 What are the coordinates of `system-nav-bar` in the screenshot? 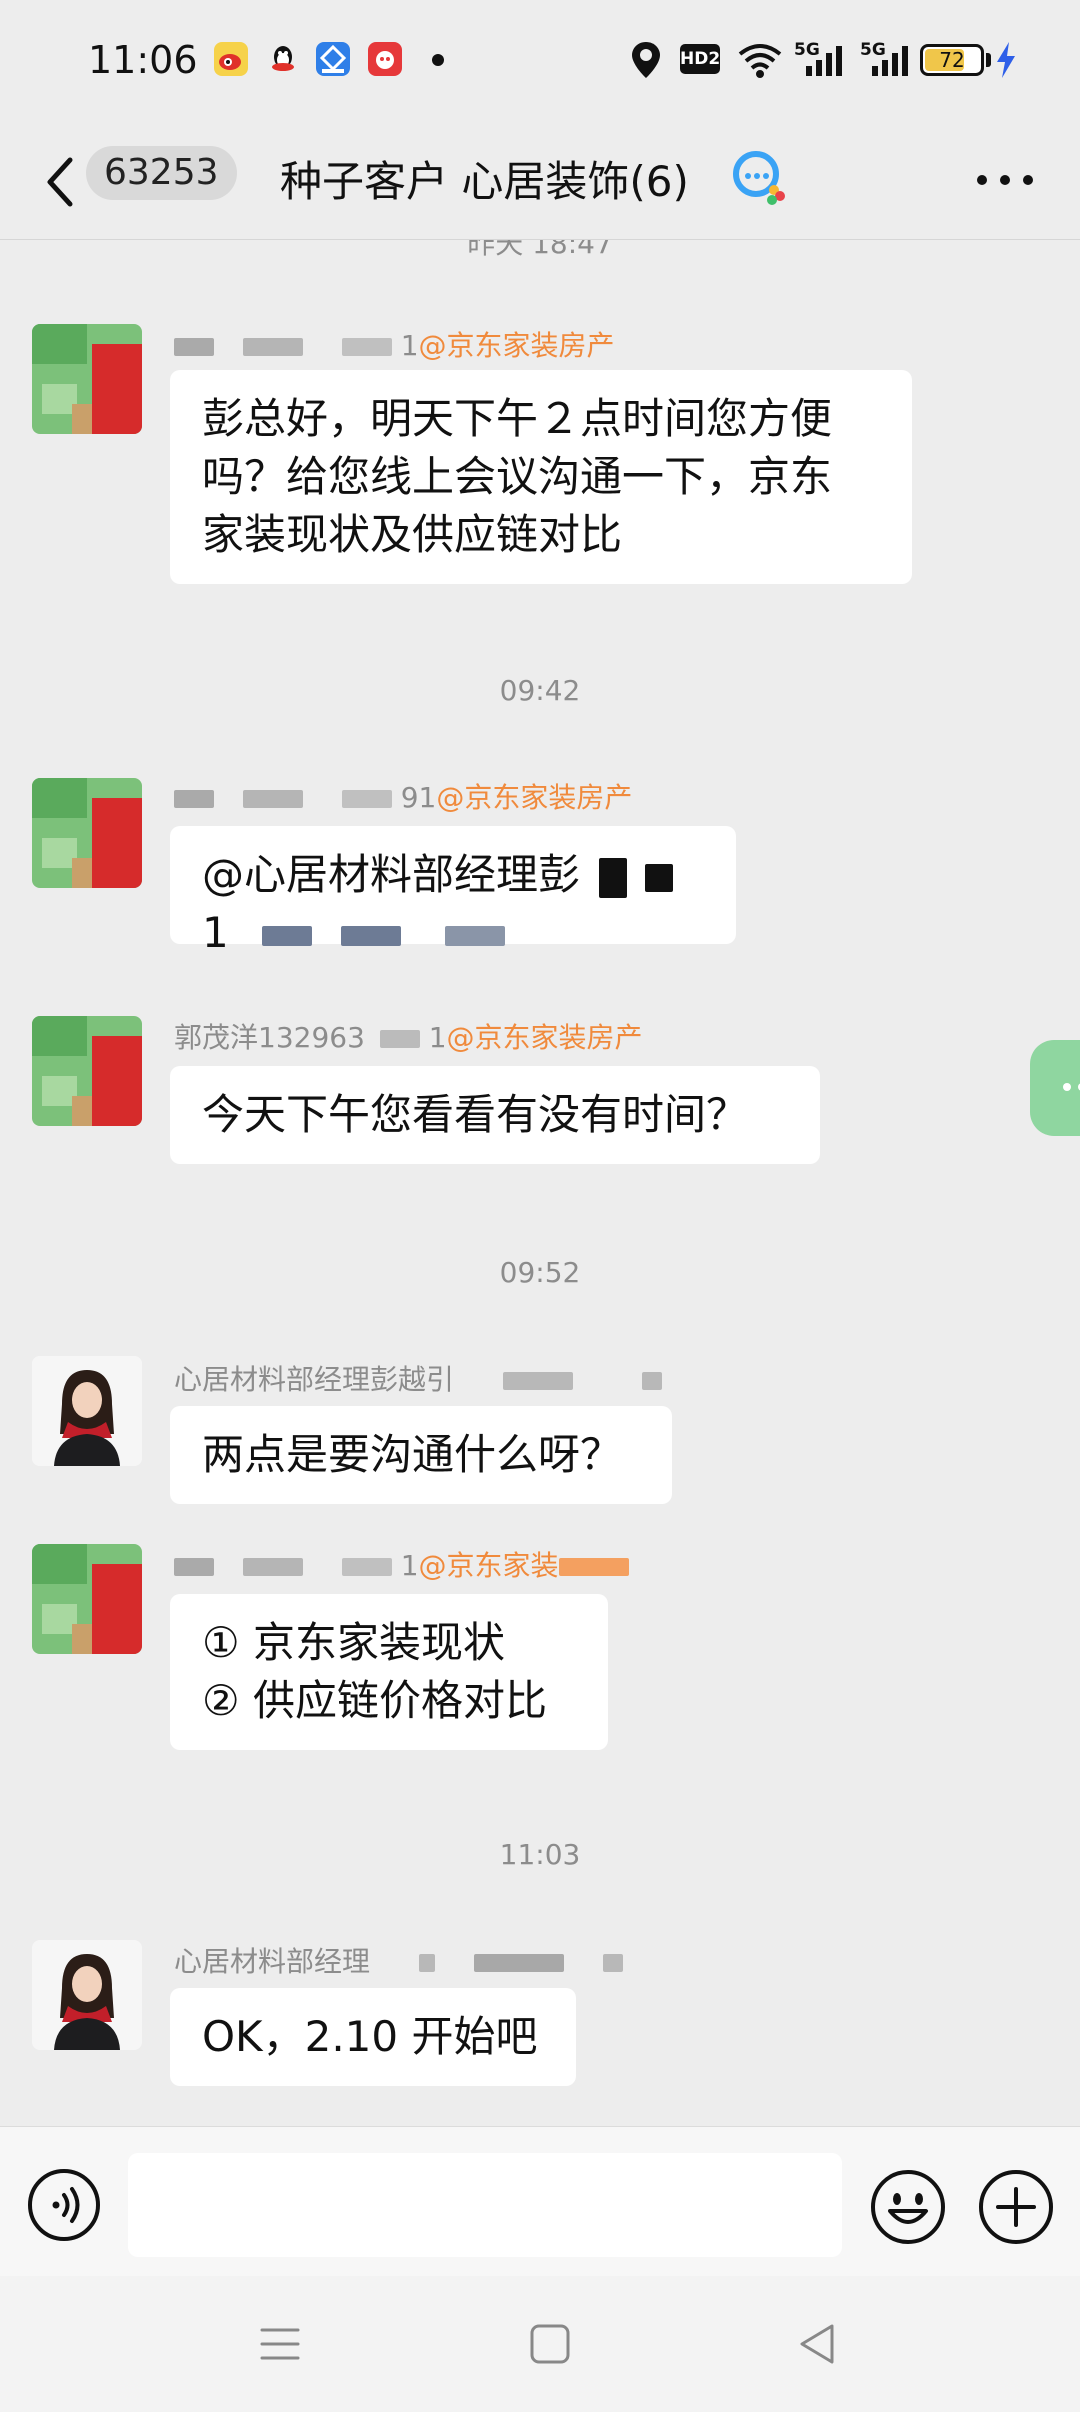 It's located at (540, 2344).